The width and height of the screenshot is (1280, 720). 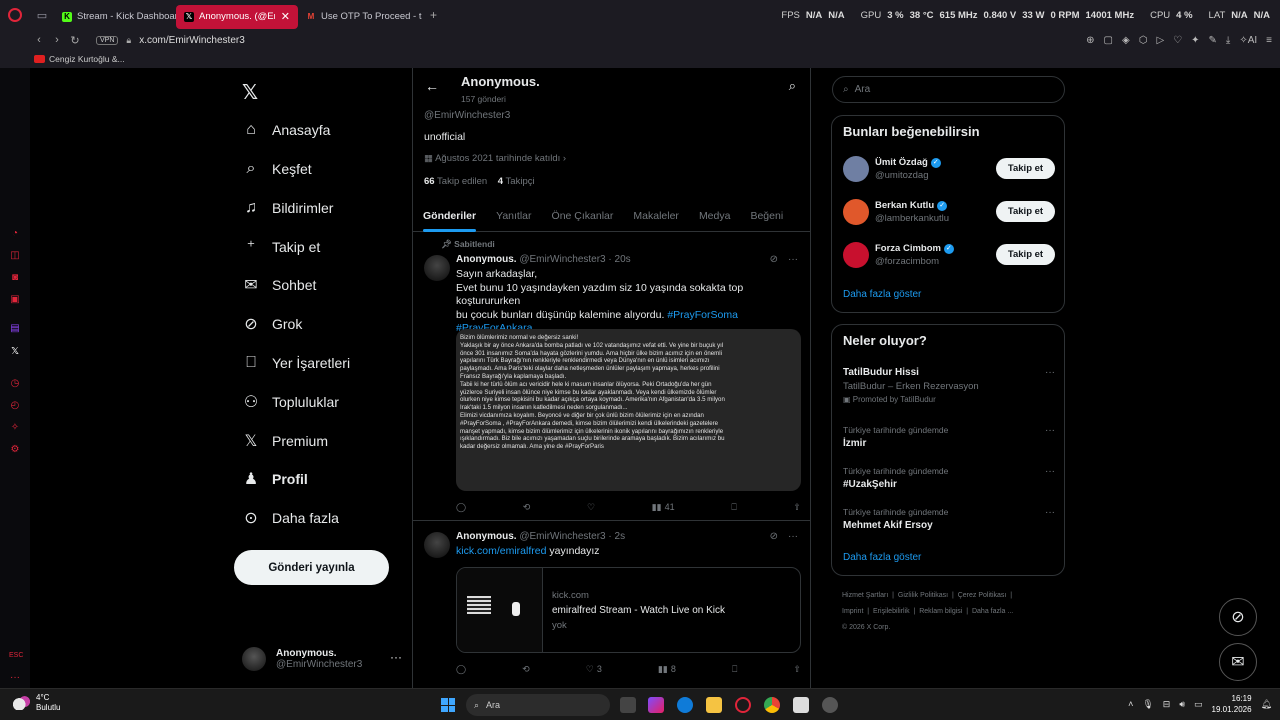 I want to click on media-icon: ▣, so click(x=15, y=300).